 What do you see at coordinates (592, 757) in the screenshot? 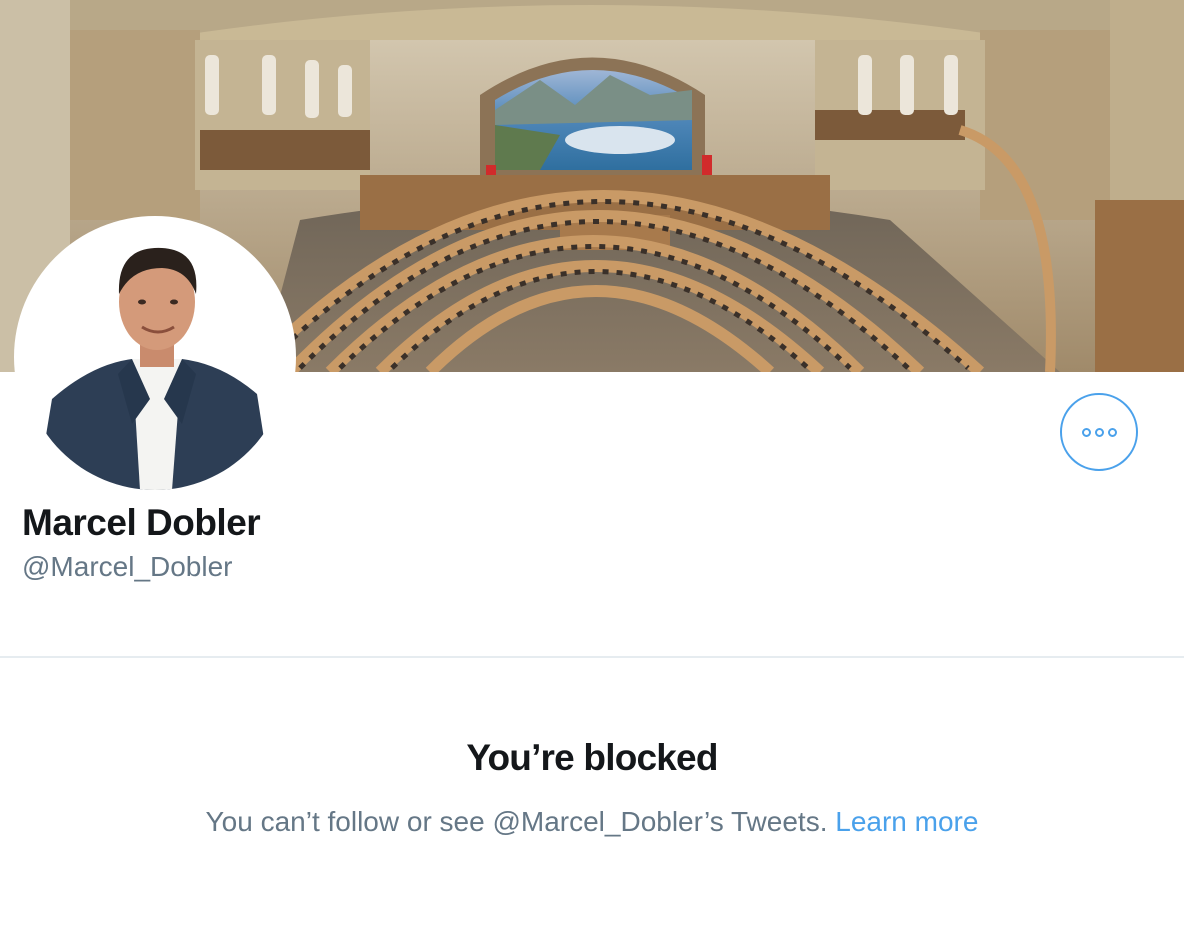
I see `blocked-title: You’re blocked` at bounding box center [592, 757].